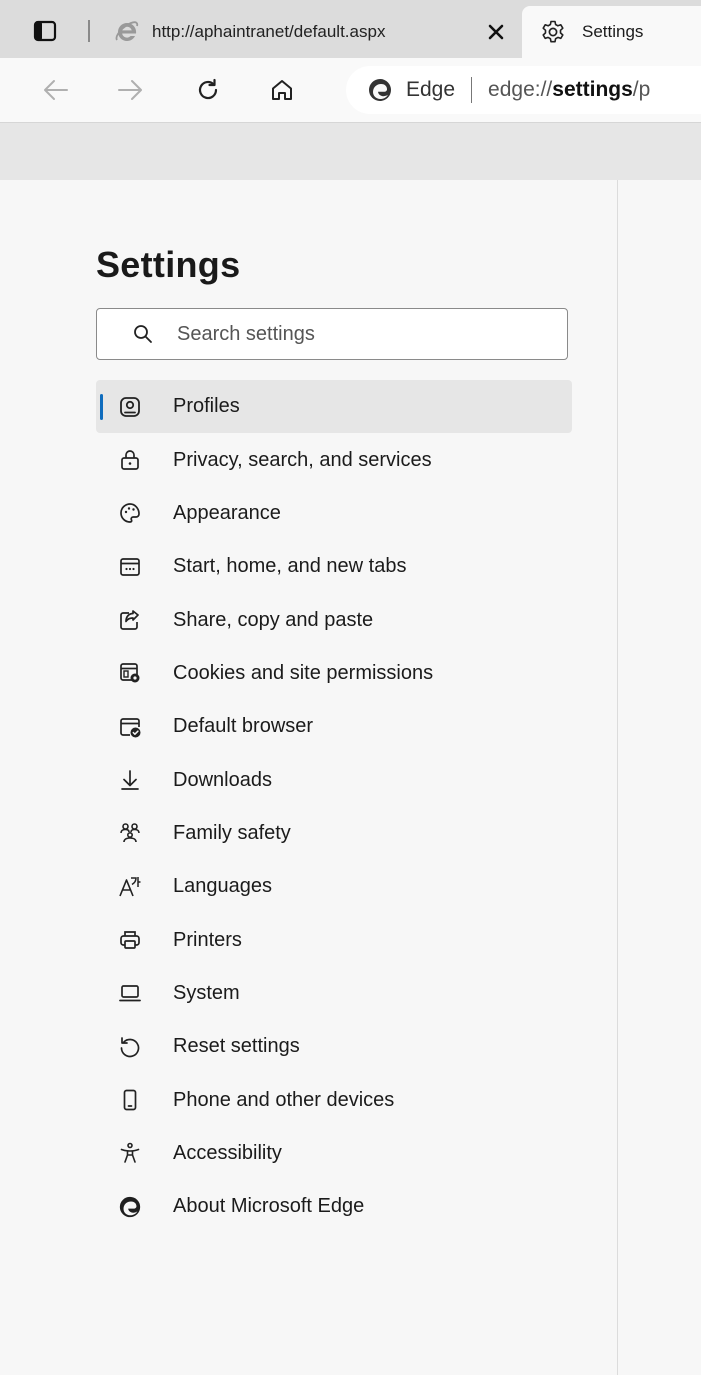 This screenshot has width=701, height=1375. Describe the element at coordinates (130, 460) in the screenshot. I see `lock-icon` at that location.